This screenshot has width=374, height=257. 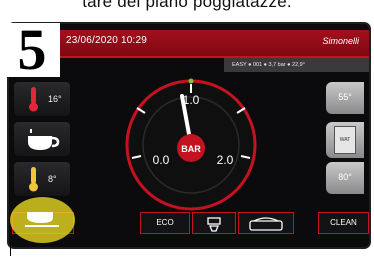 I want to click on step-number: 5, so click(x=32, y=50).